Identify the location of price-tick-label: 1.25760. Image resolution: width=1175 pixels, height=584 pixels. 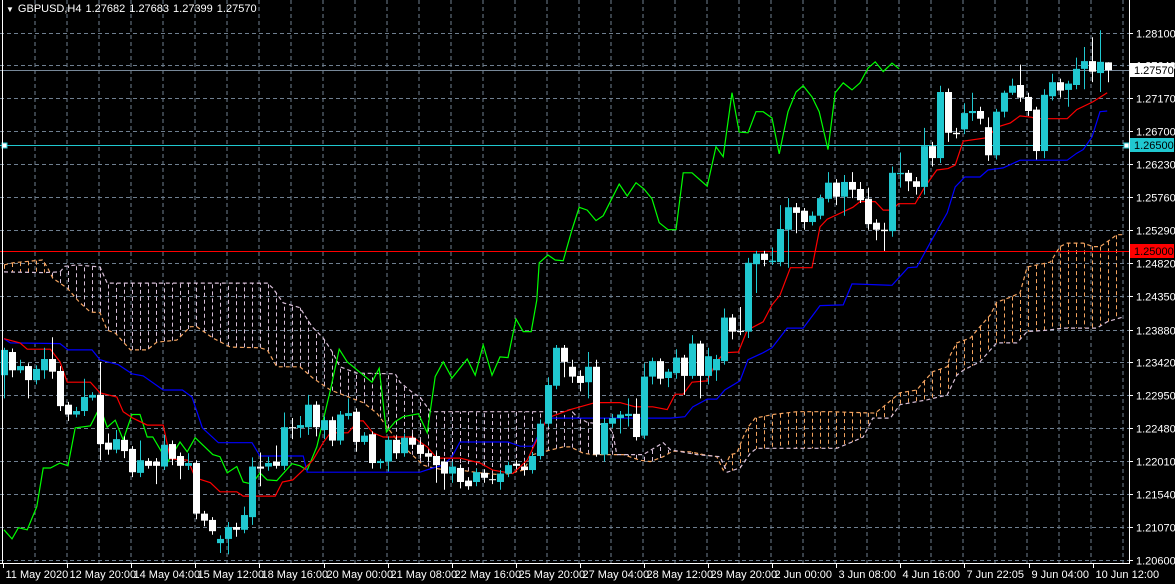
(1155, 199).